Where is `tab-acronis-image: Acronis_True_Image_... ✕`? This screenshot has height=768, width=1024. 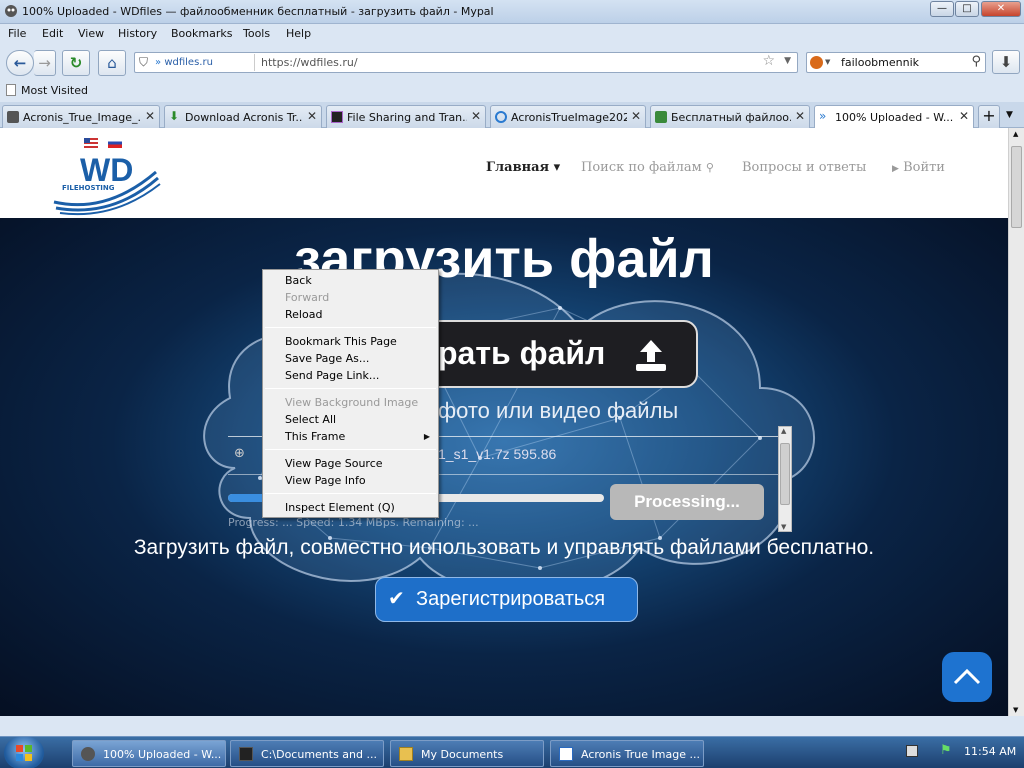 tab-acronis-image: Acronis_True_Image_... ✕ is located at coordinates (81, 116).